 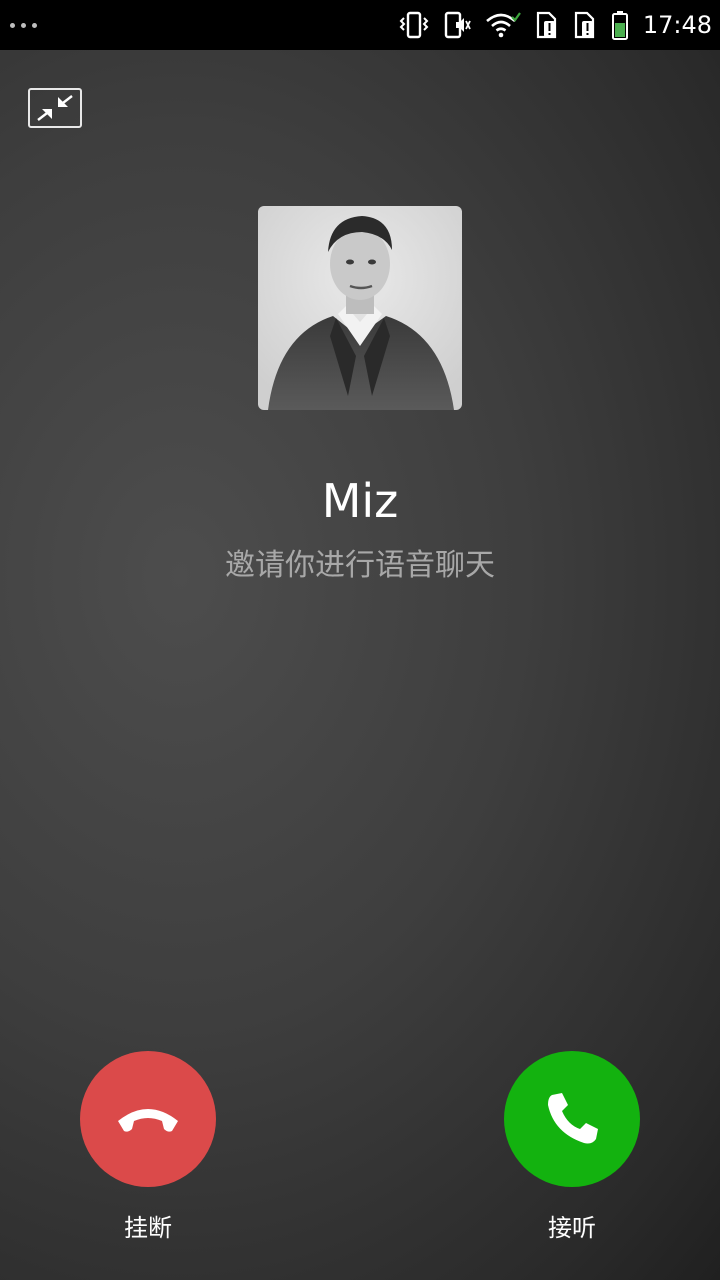 I want to click on minimize-arrows-icon, so click(x=55, y=108).